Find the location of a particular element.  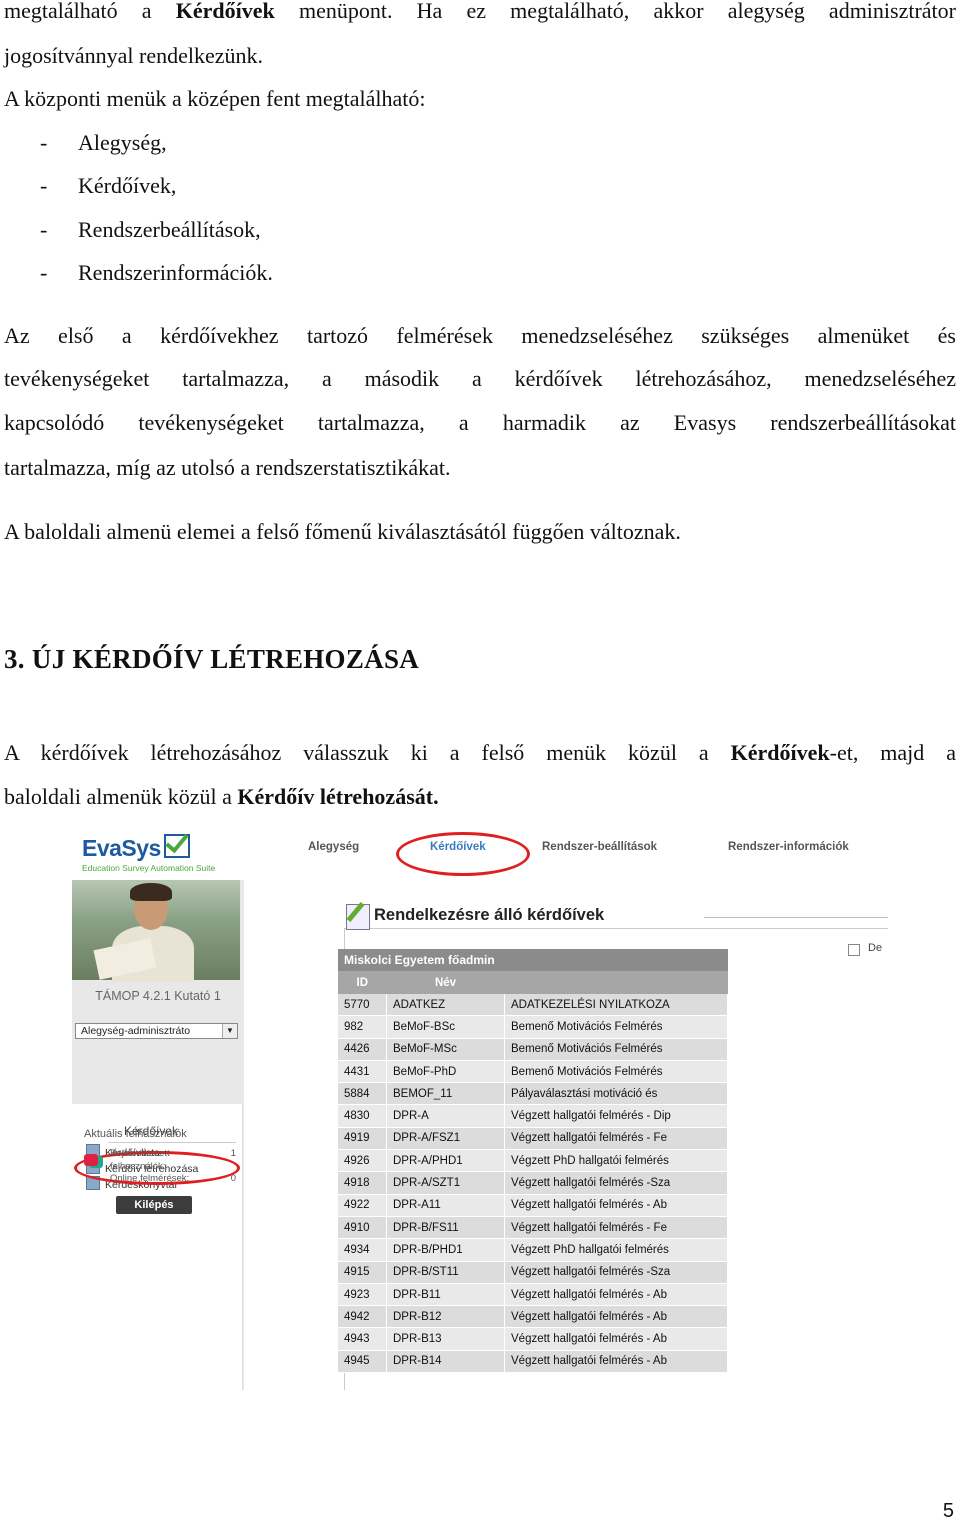

chevron-down-icon: ▼ is located at coordinates (229, 1031).